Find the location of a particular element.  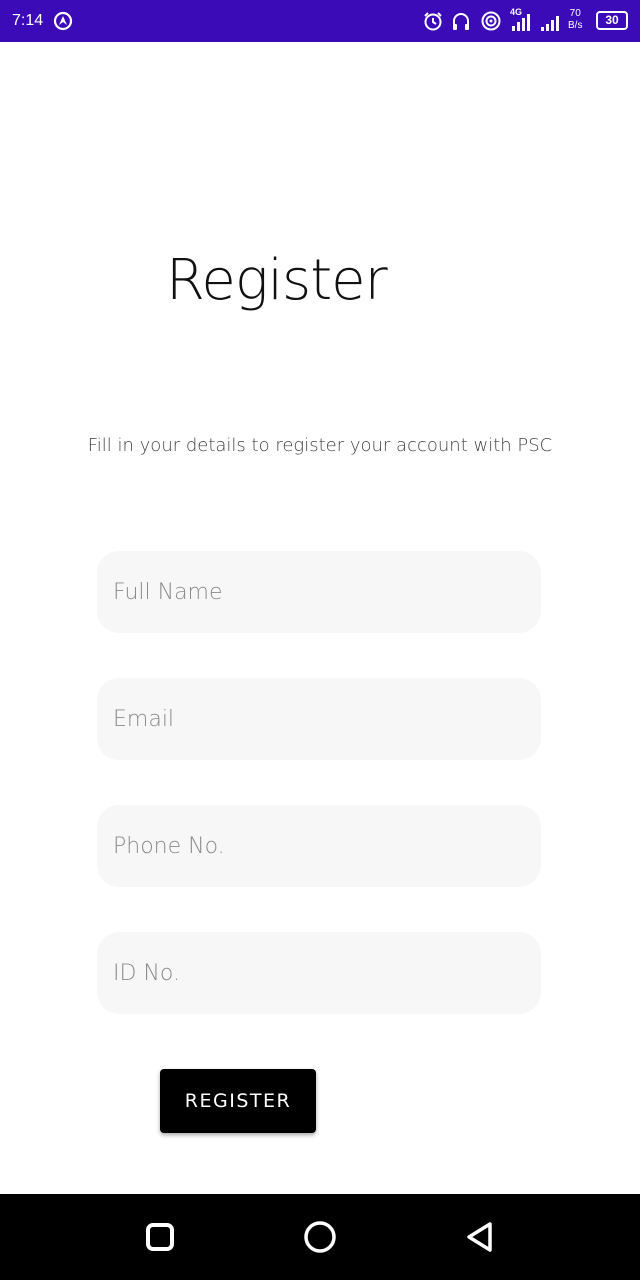

status-time: 7:14 is located at coordinates (28, 20).